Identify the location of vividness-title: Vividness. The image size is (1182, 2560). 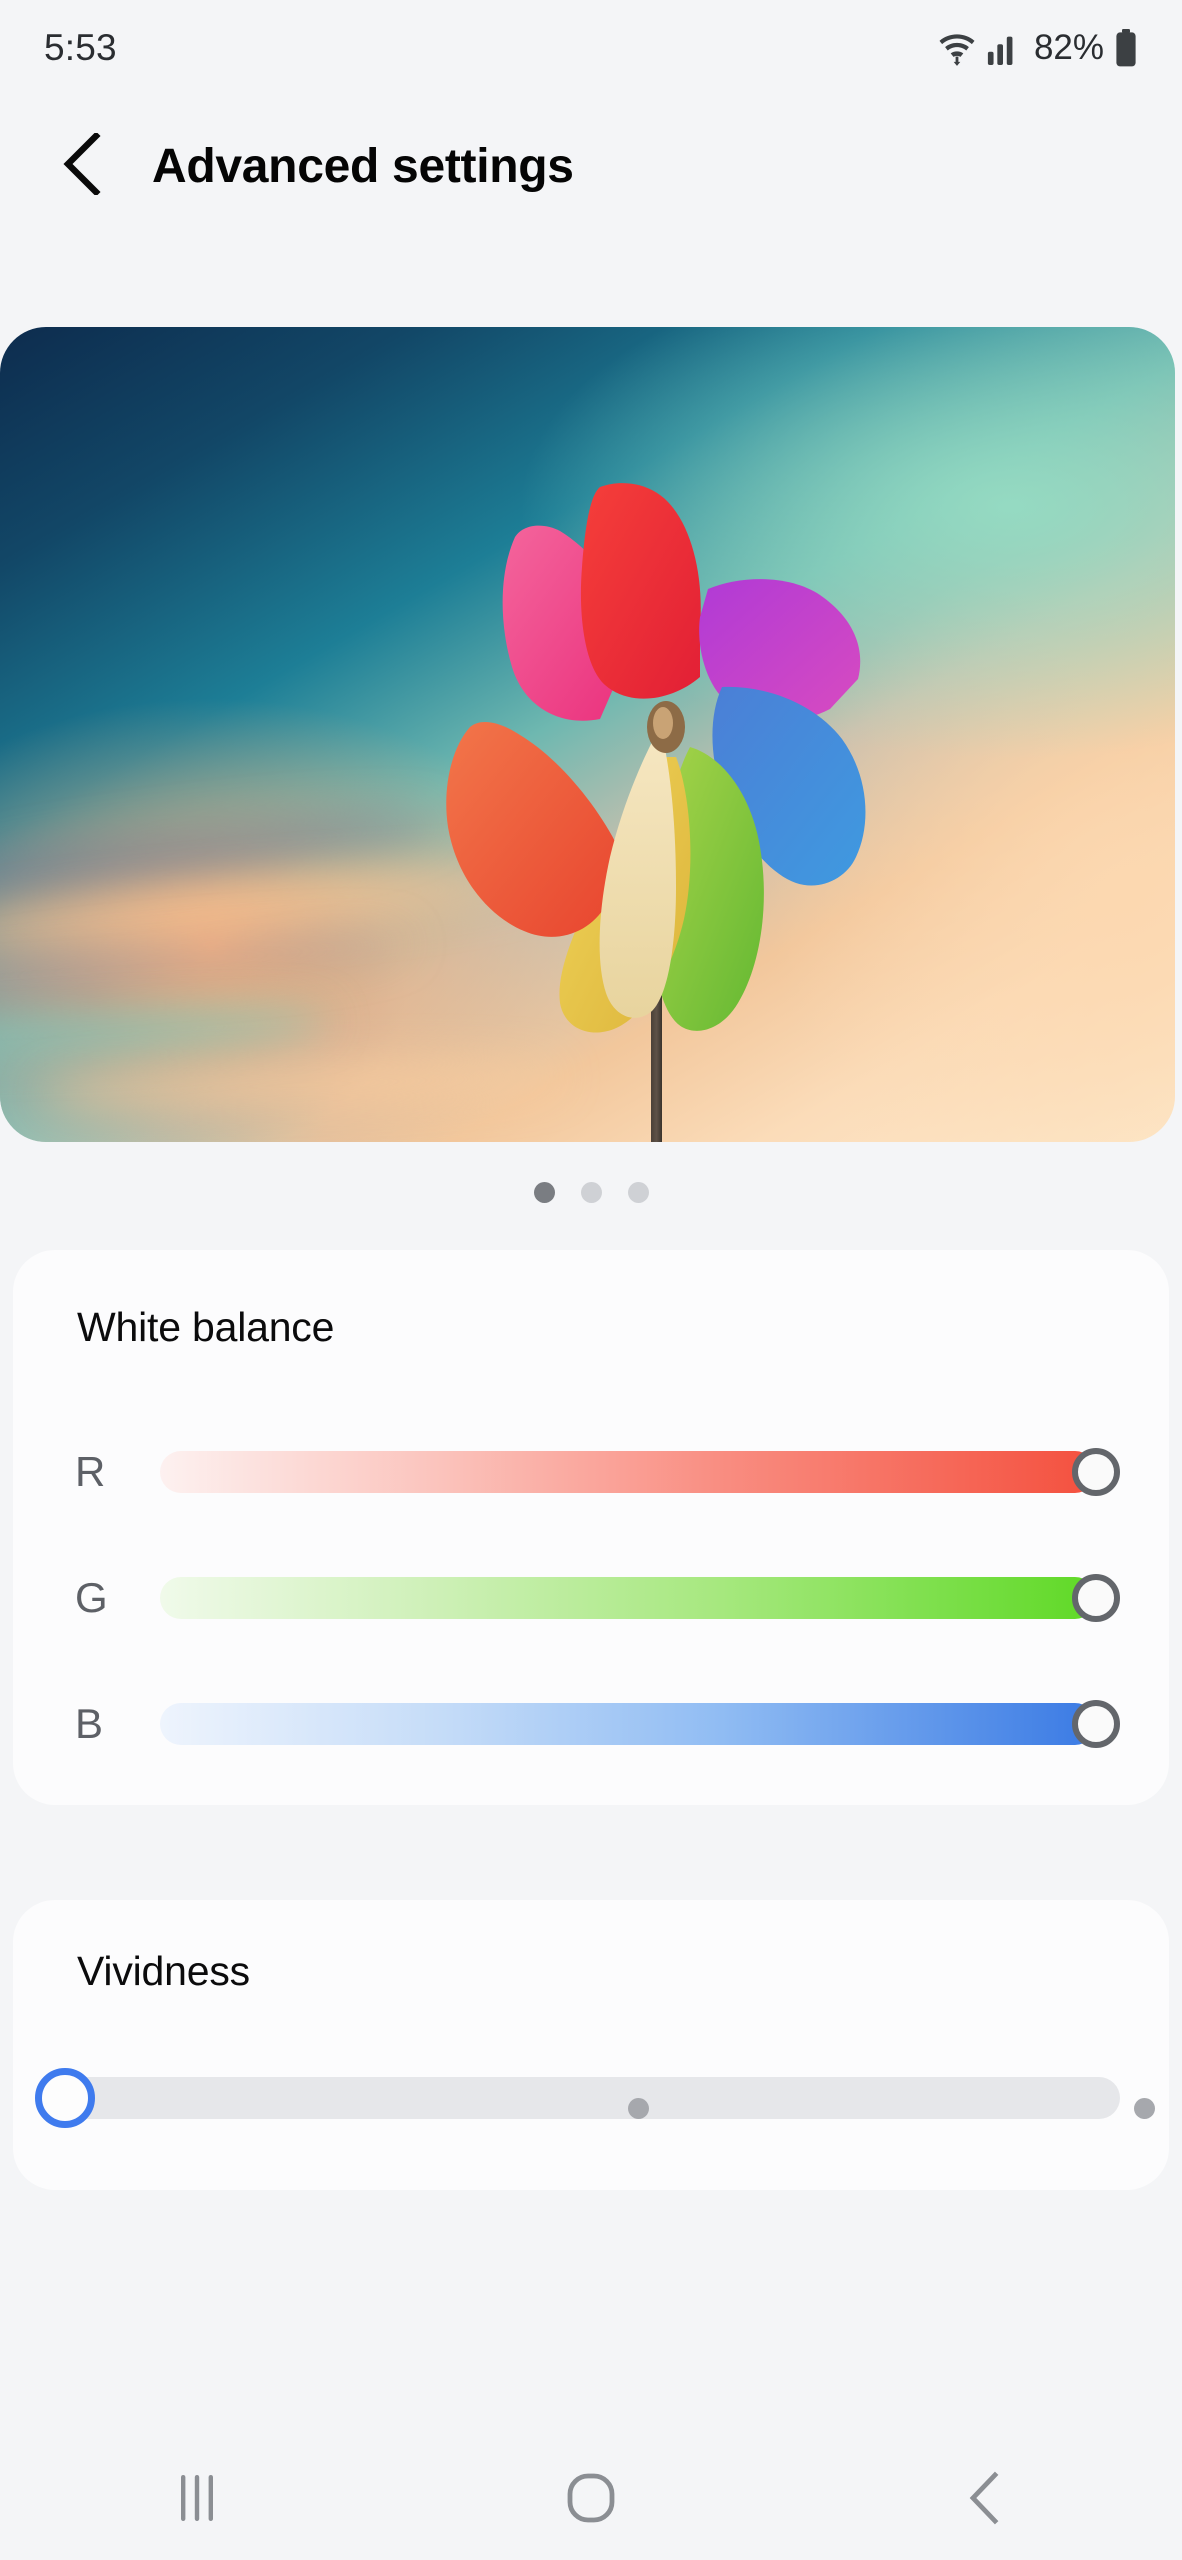
(163, 1971).